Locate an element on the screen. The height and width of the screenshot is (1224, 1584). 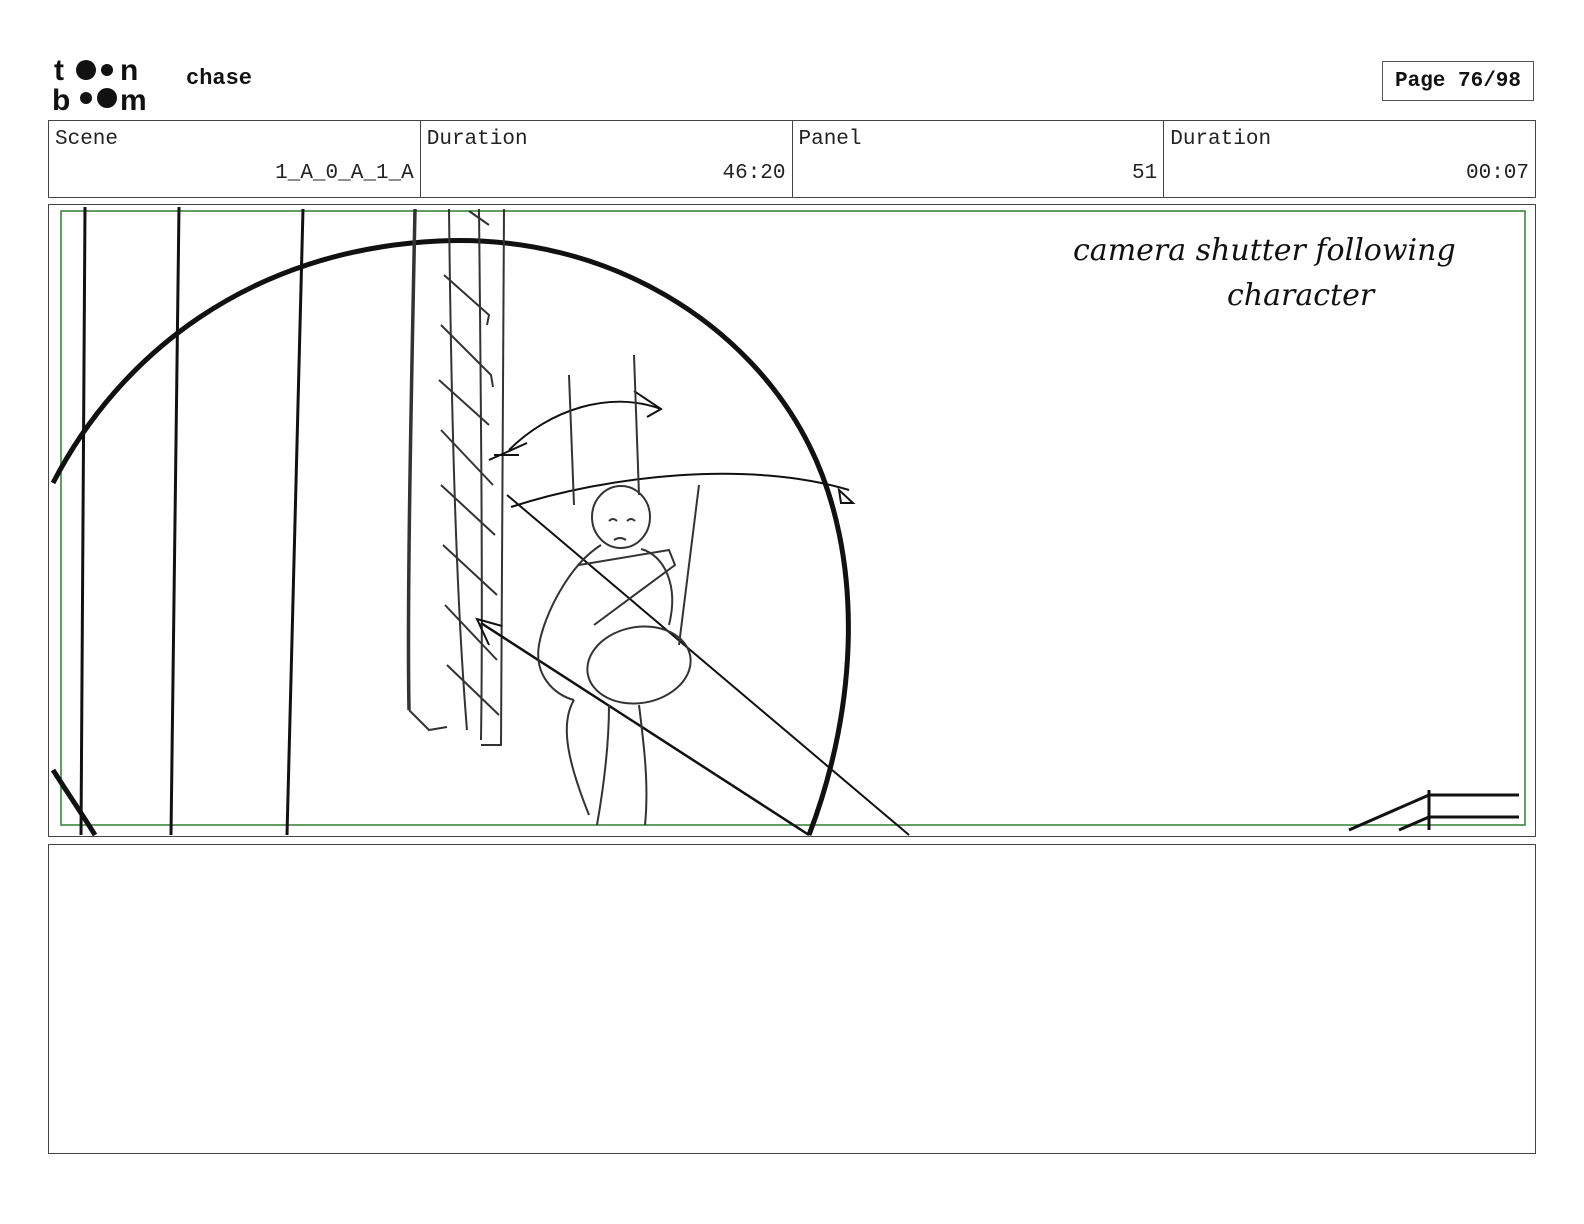
panel-cell: Panel 51 is located at coordinates (979, 159).